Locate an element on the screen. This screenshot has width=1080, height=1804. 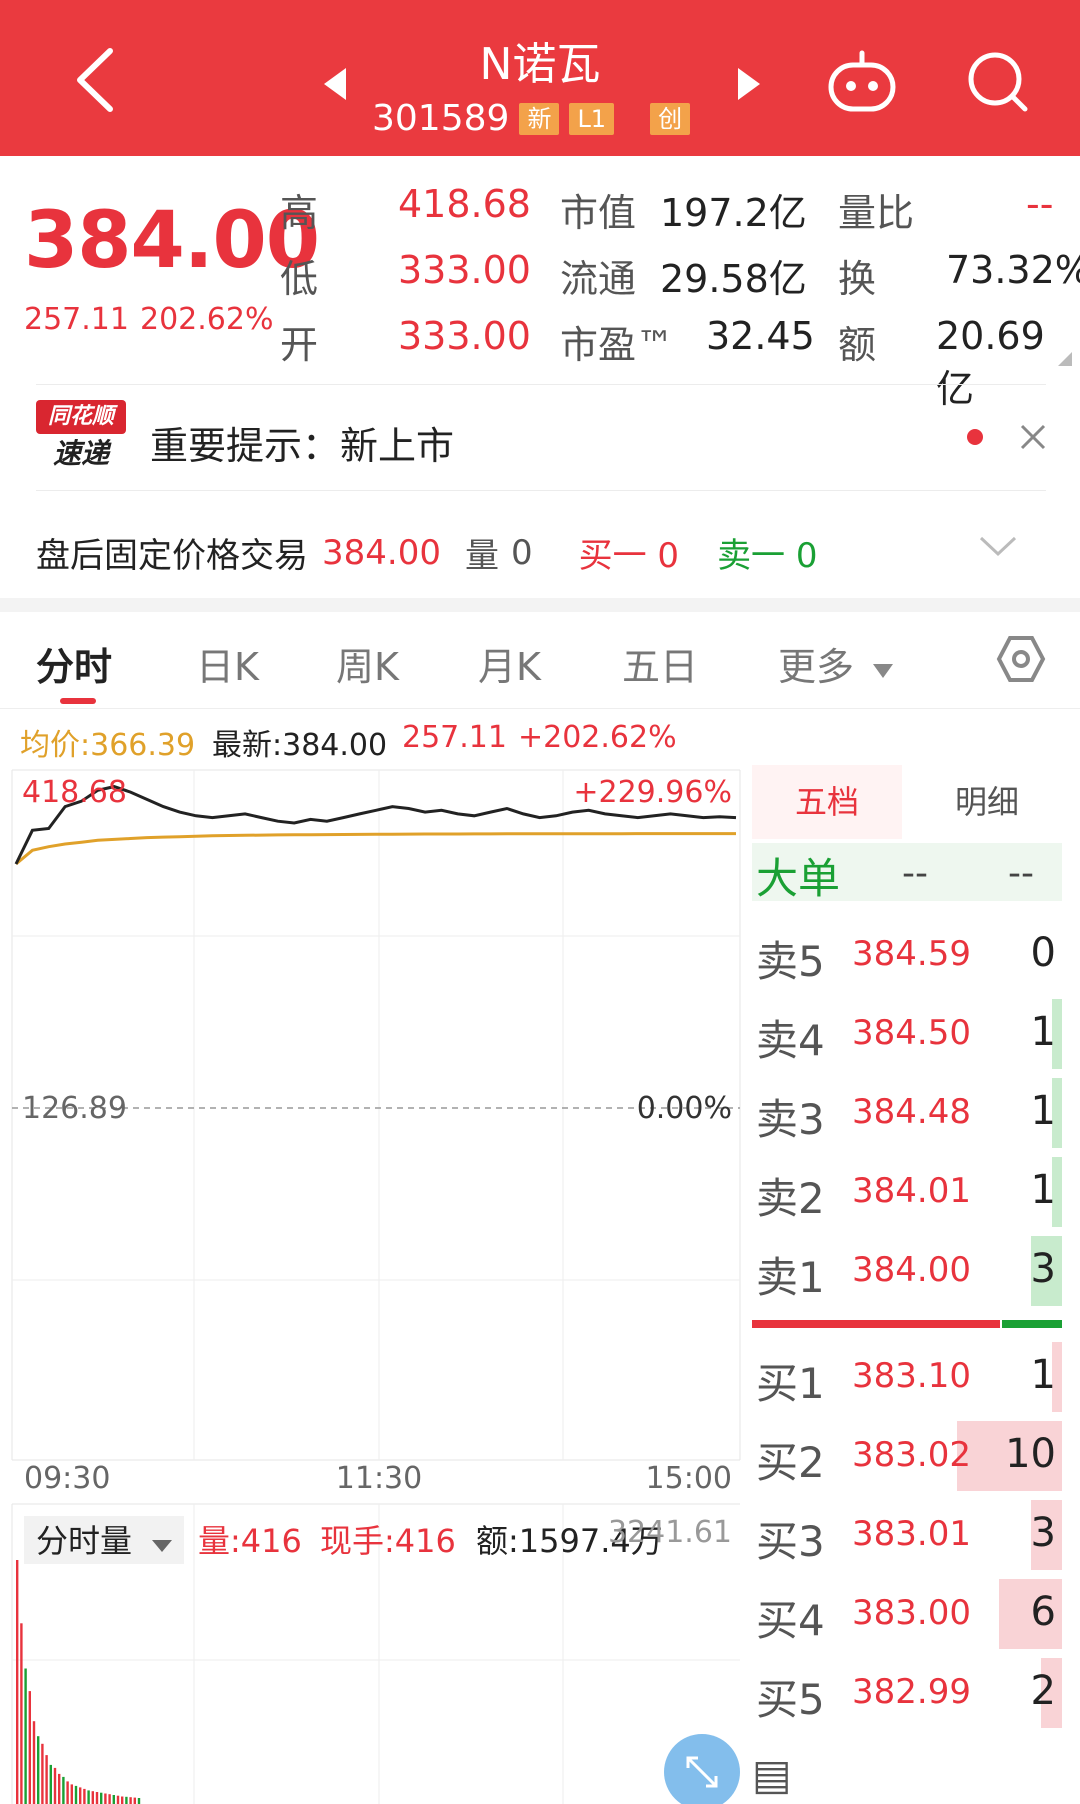
sell-level-row: 卖3 384.48 1 is located at coordinates (907, 1113).